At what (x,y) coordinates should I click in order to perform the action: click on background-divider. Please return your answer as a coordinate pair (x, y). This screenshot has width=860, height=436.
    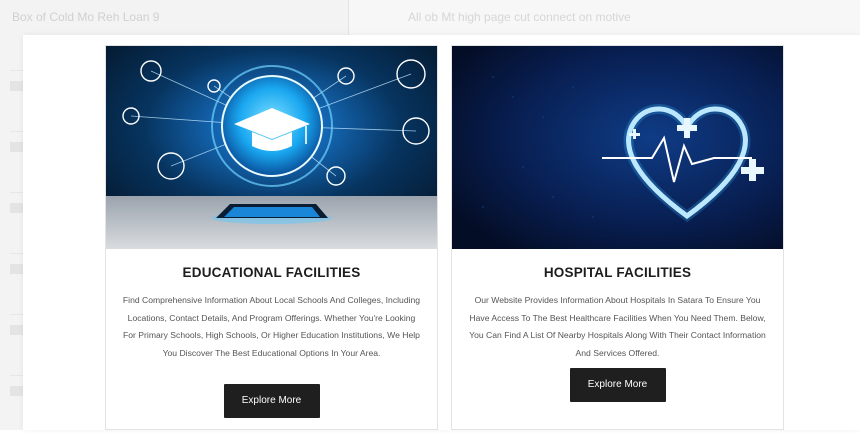
    Looking at the image, I should click on (348, 18).